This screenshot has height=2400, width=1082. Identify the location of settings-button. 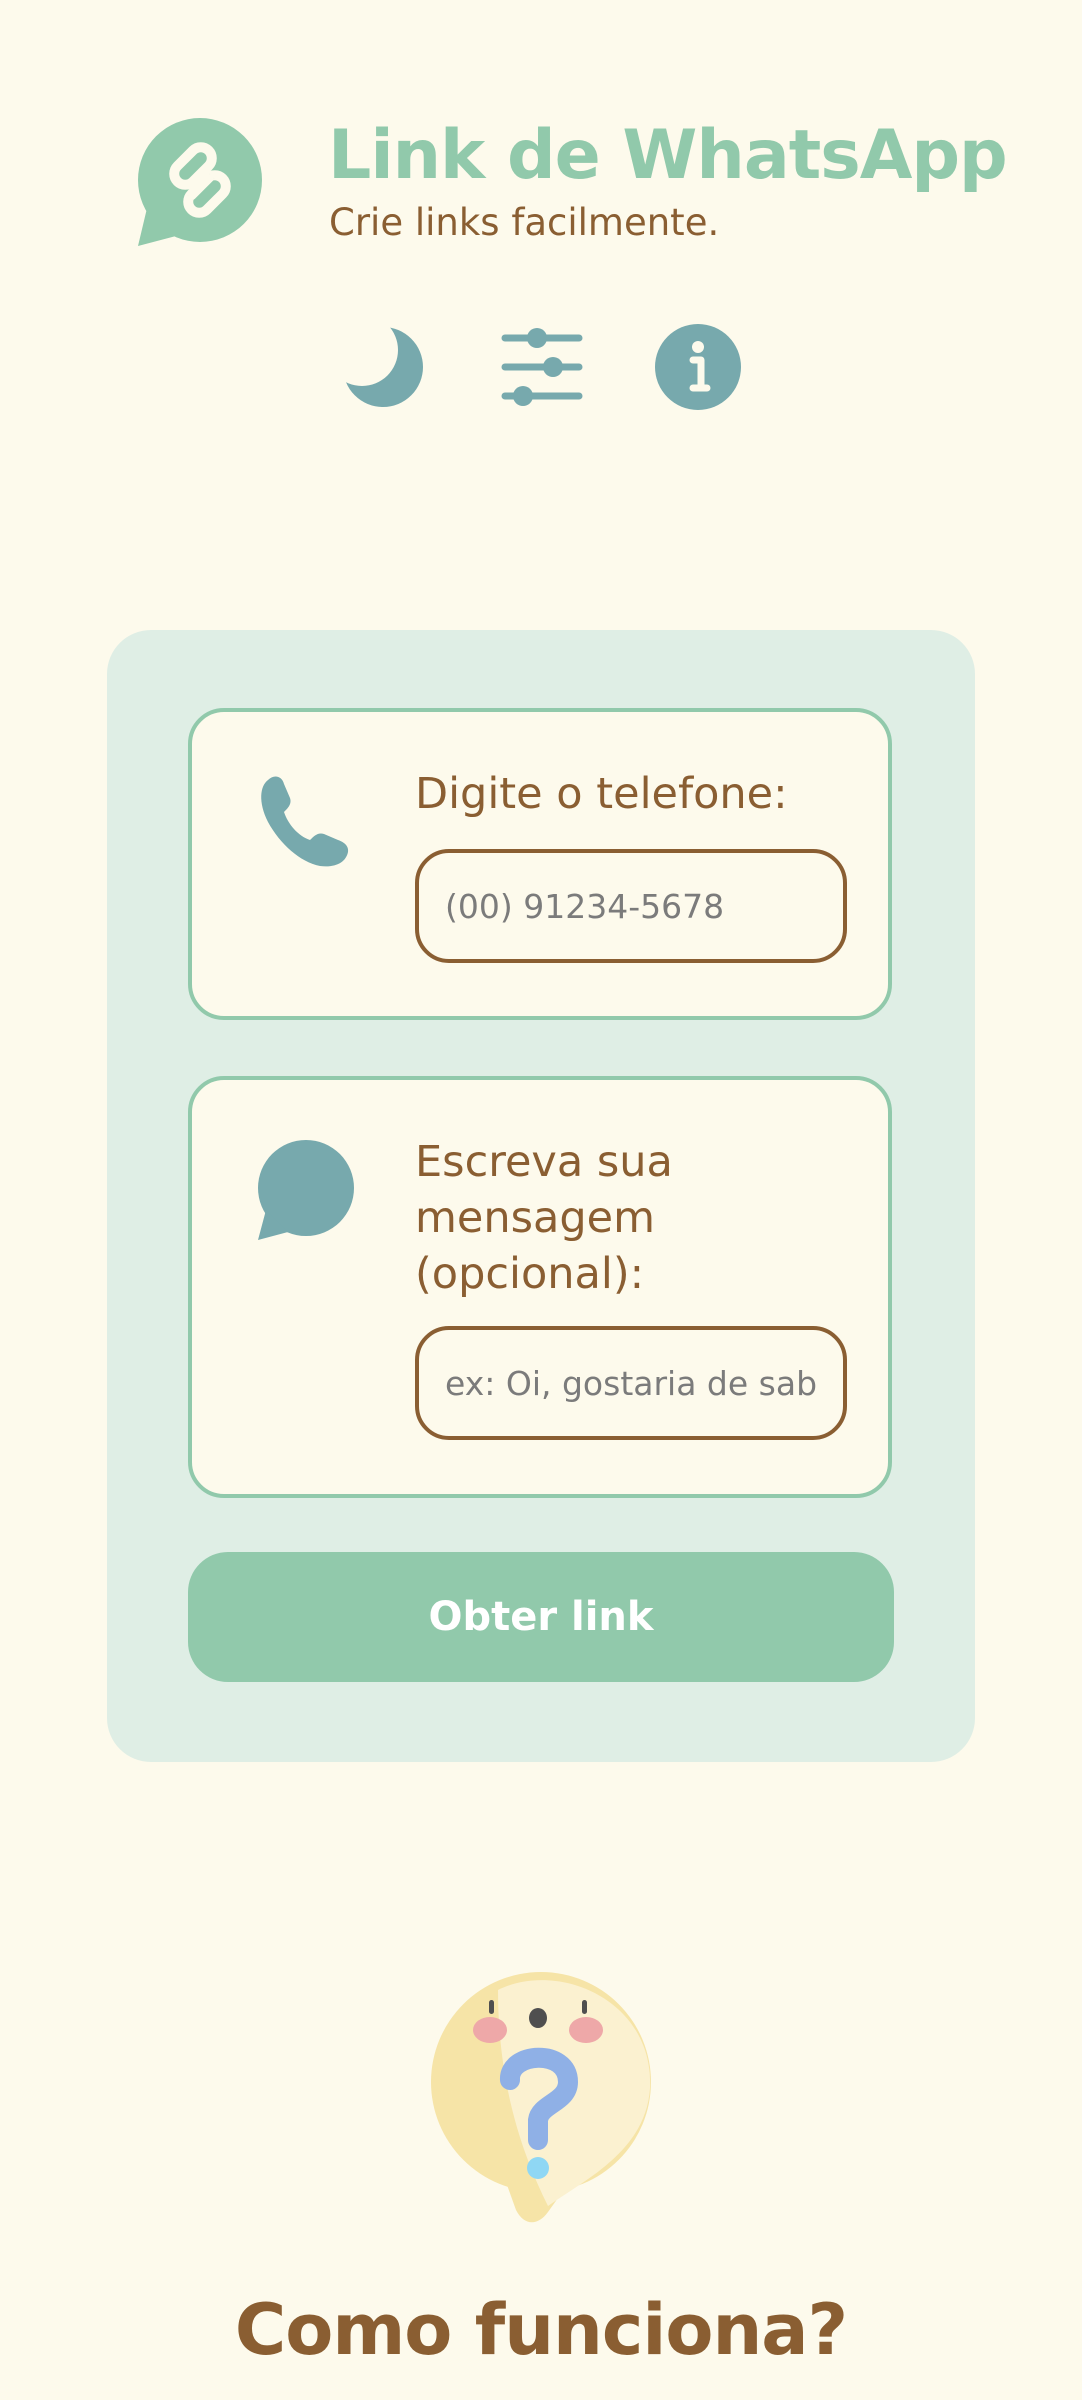
(542, 367).